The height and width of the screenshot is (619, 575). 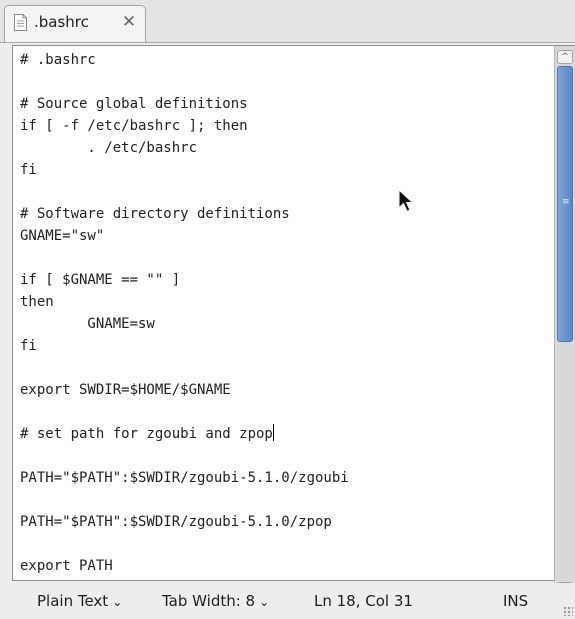 I want to click on code-line: export SWDIR=$HOME/$GNAME, so click(x=125, y=390).